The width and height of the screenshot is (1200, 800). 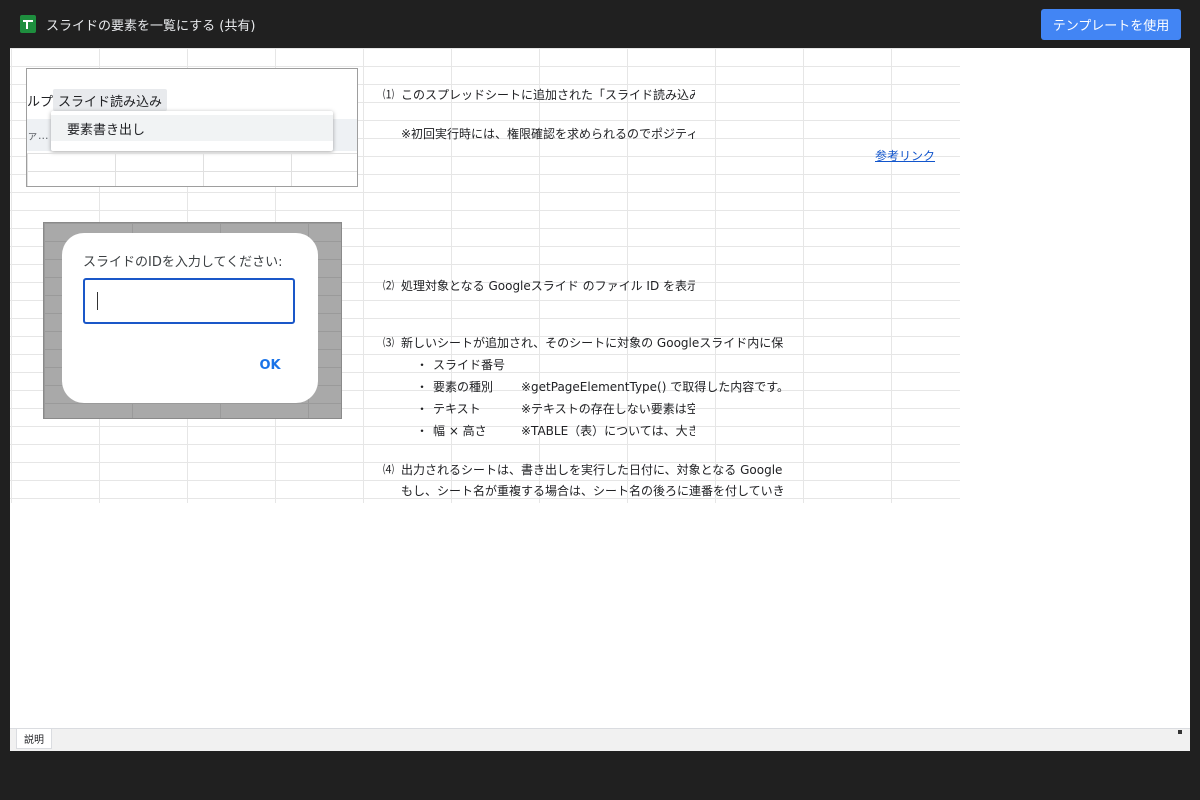 I want to click on step1-line2: ※初回実行時には、権限確認を求められるのでポジティ, so click(x=548, y=134).